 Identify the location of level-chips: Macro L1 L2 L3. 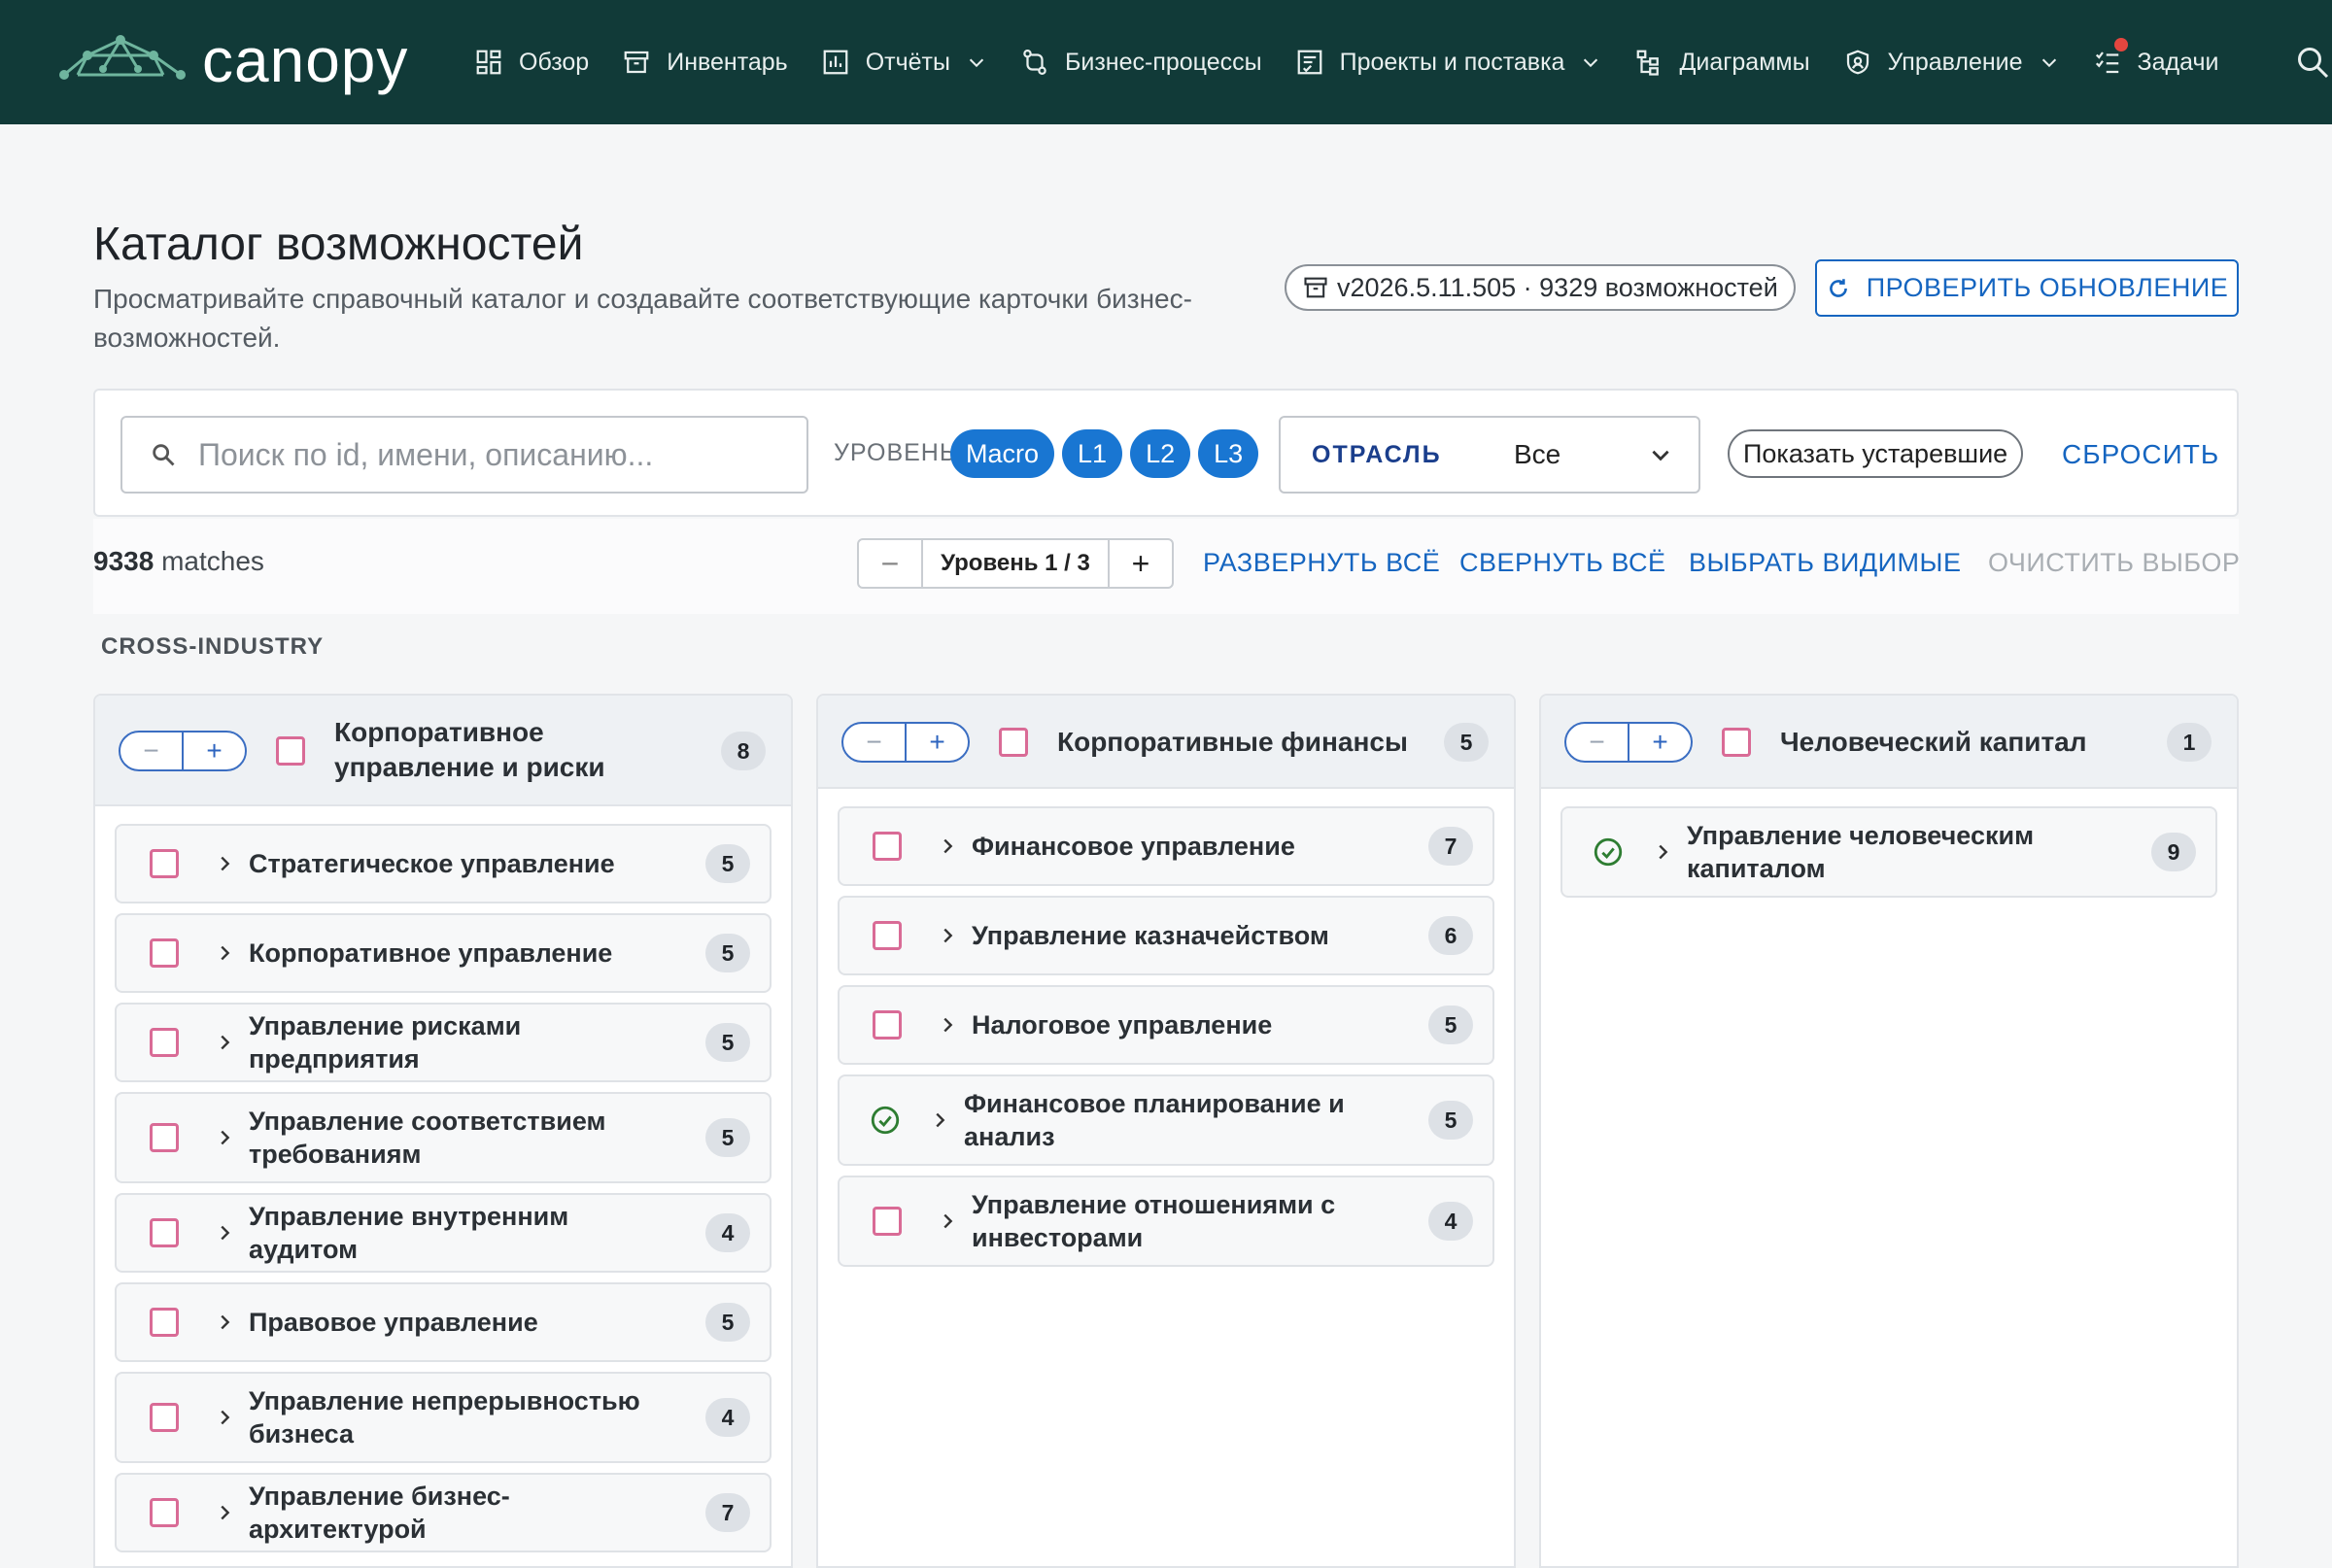
(1108, 453).